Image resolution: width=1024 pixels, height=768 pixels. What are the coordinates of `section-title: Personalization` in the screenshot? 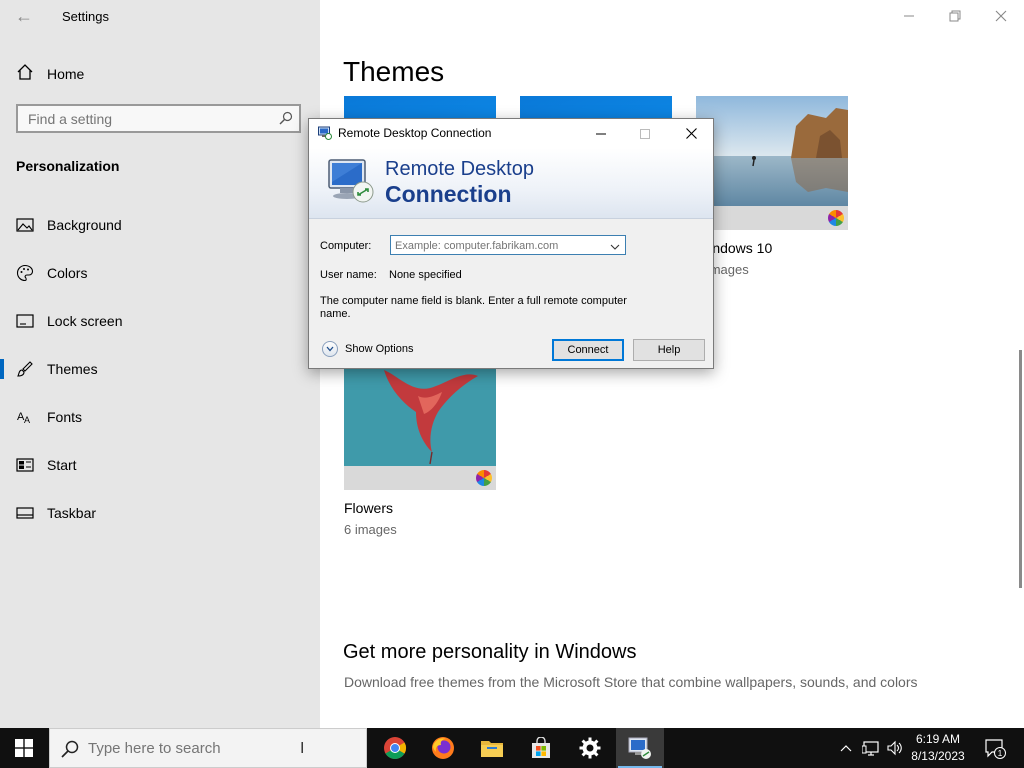 It's located at (68, 166).